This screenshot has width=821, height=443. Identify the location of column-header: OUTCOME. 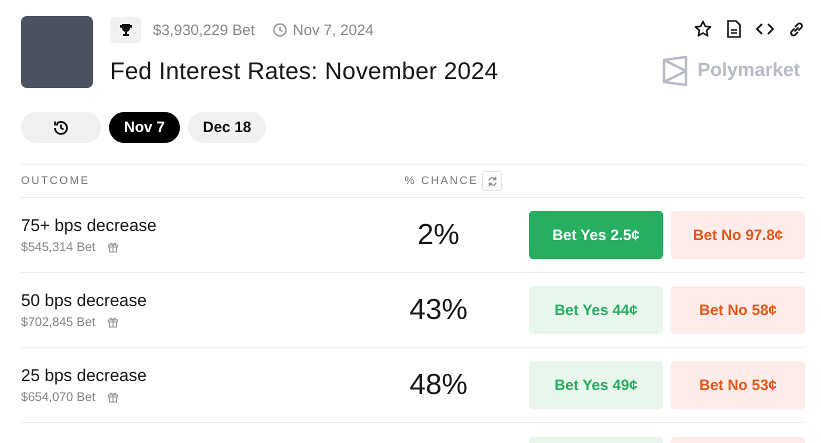
(56, 181).